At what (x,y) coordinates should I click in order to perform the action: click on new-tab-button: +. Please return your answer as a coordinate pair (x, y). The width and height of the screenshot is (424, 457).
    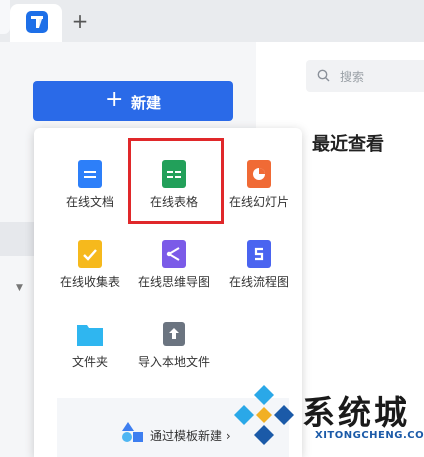
    Looking at the image, I should click on (80, 21).